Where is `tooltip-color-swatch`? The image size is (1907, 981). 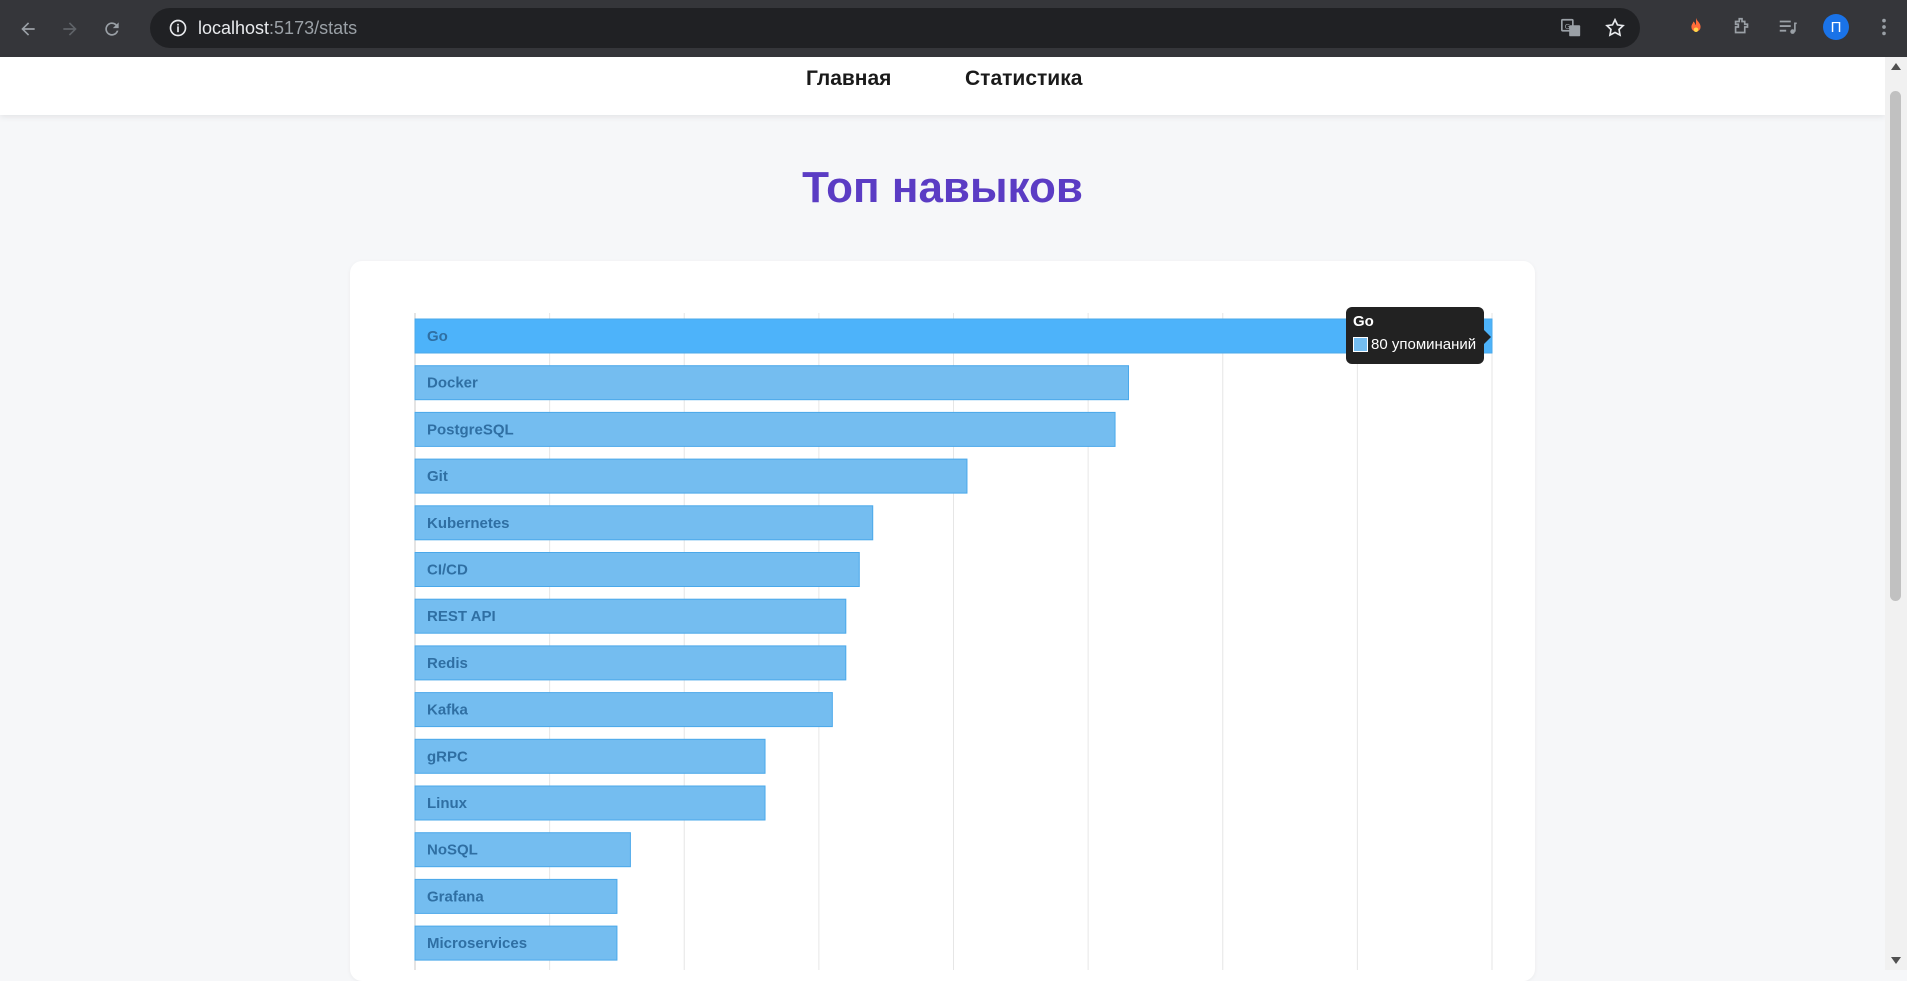
tooltip-color-swatch is located at coordinates (1360, 344).